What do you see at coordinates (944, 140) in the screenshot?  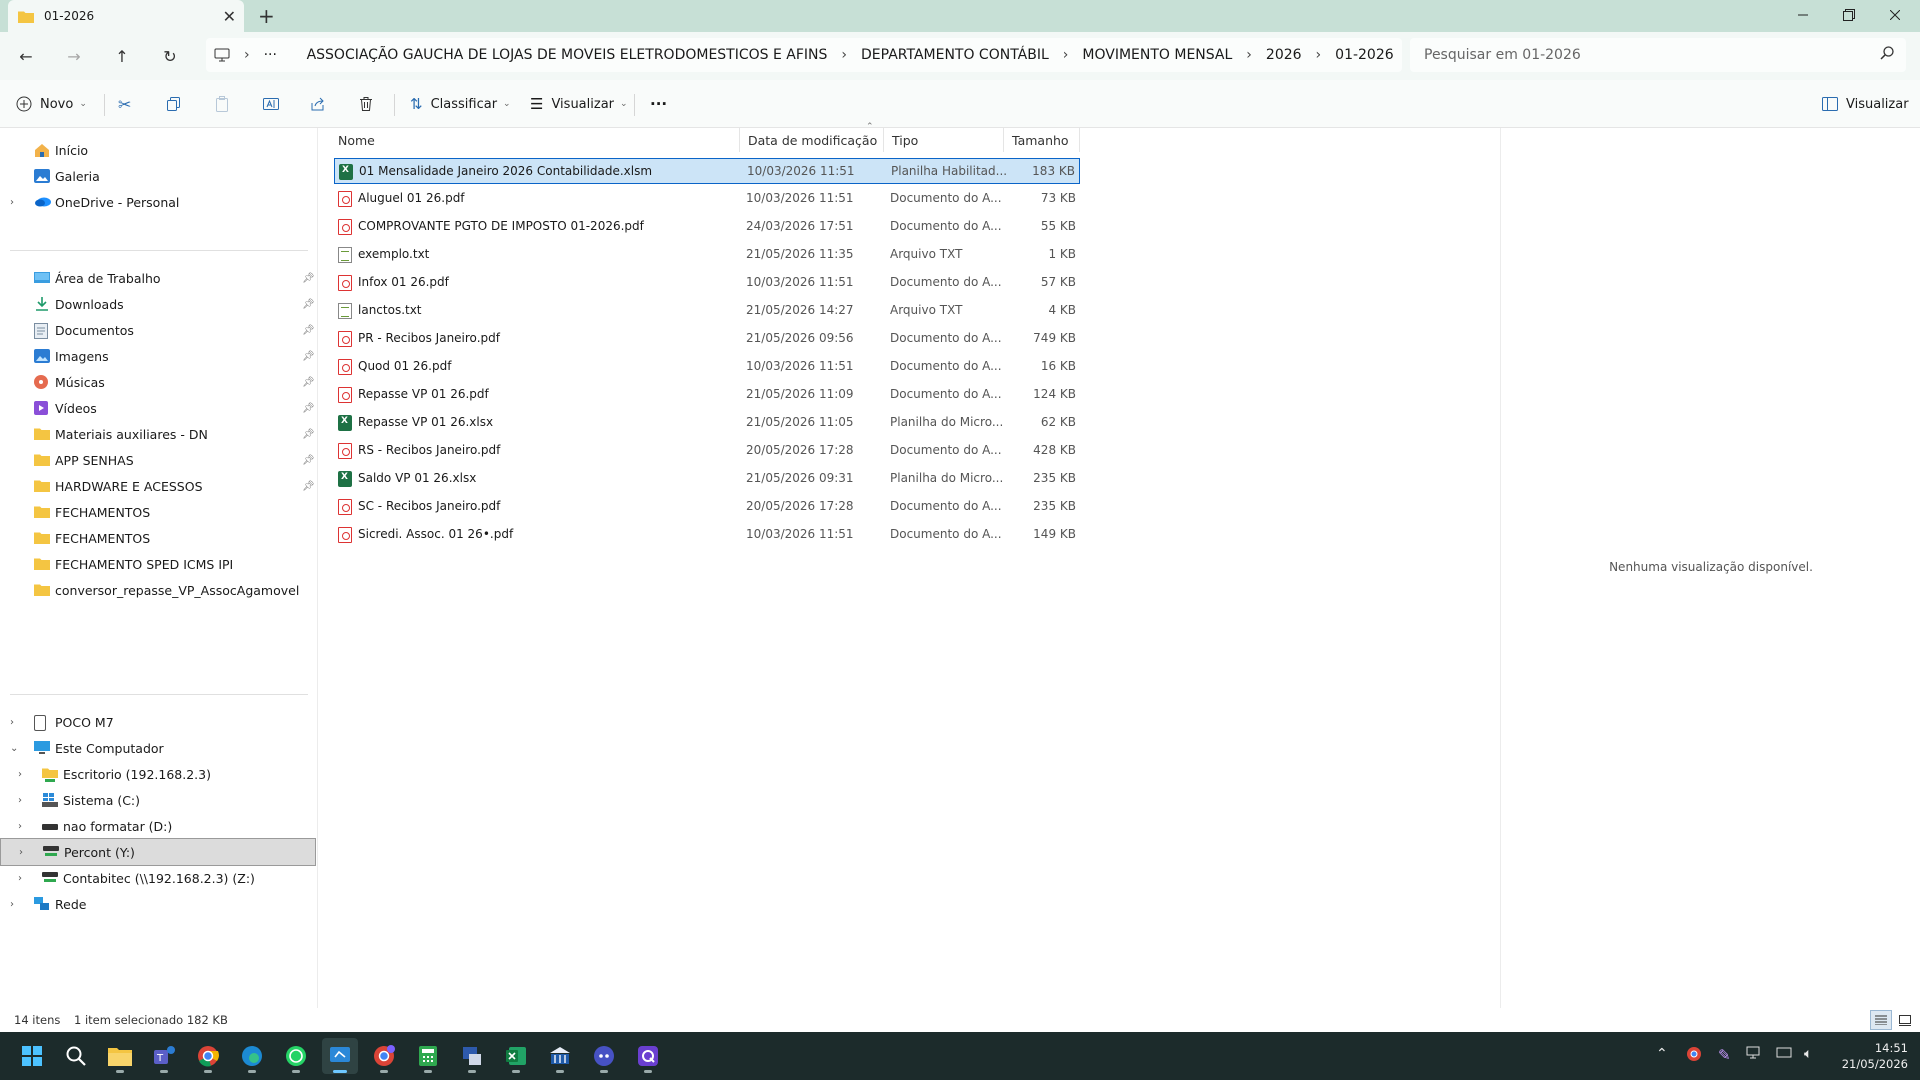 I see `column-type: Tipo` at bounding box center [944, 140].